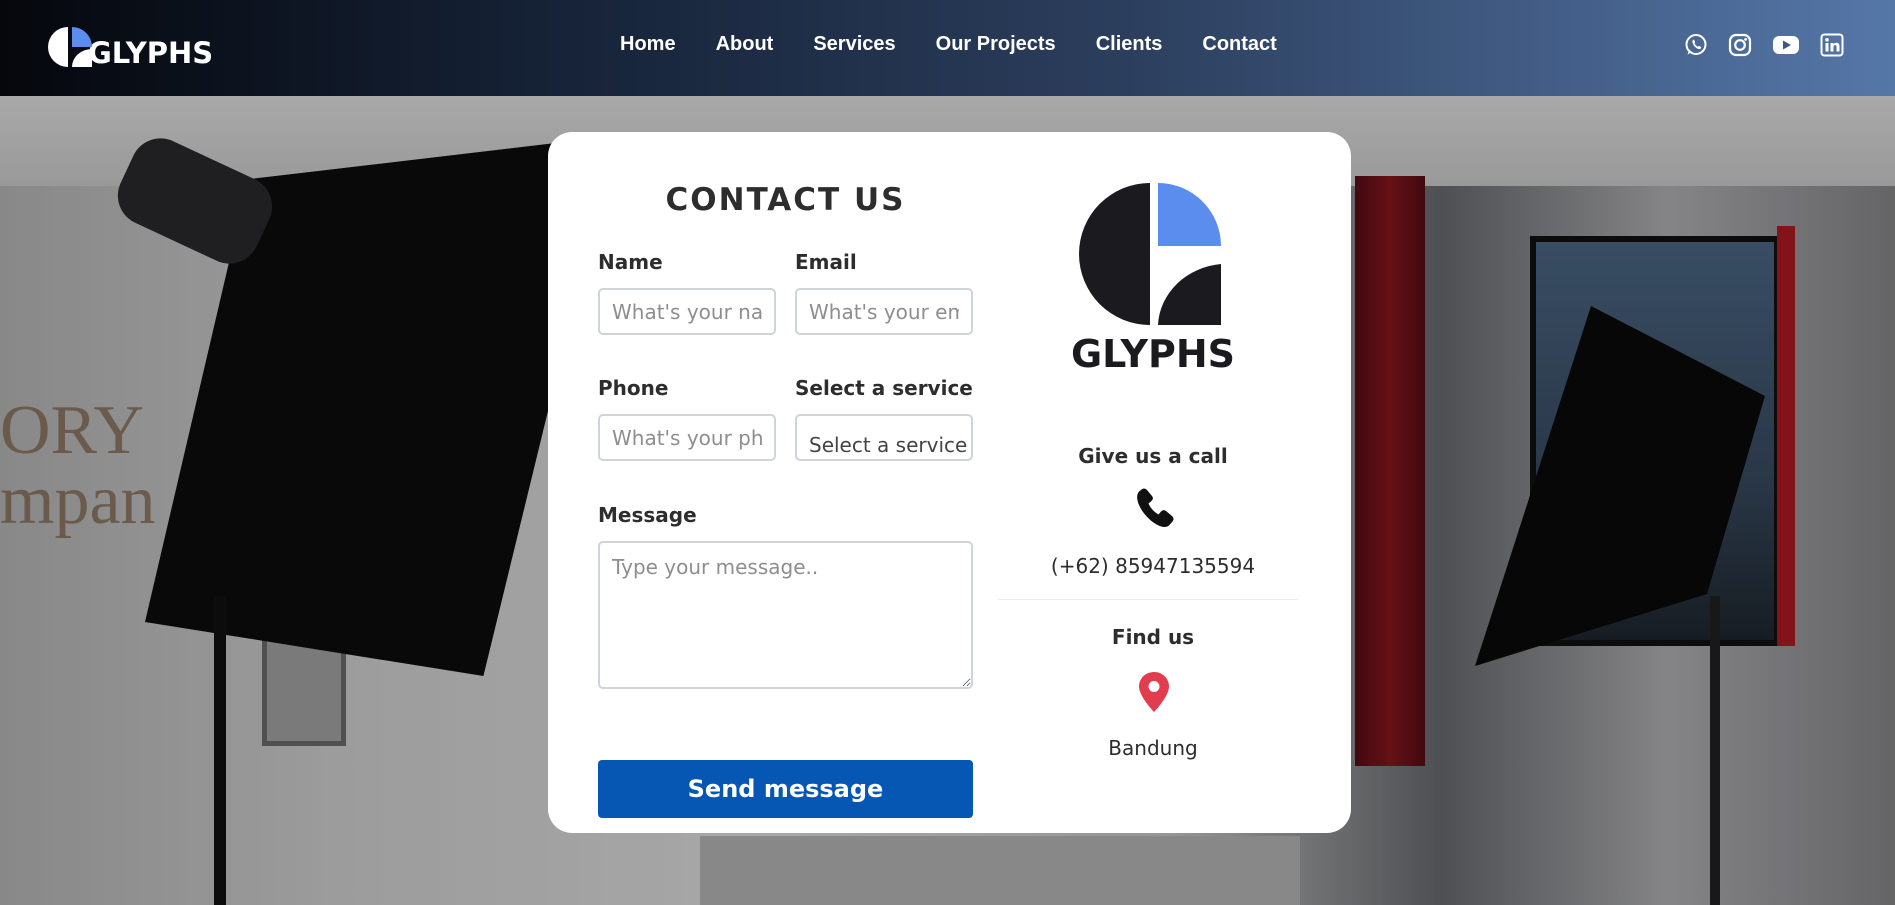 Image resolution: width=1895 pixels, height=905 pixels. I want to click on youtube-icon, so click(1786, 45).